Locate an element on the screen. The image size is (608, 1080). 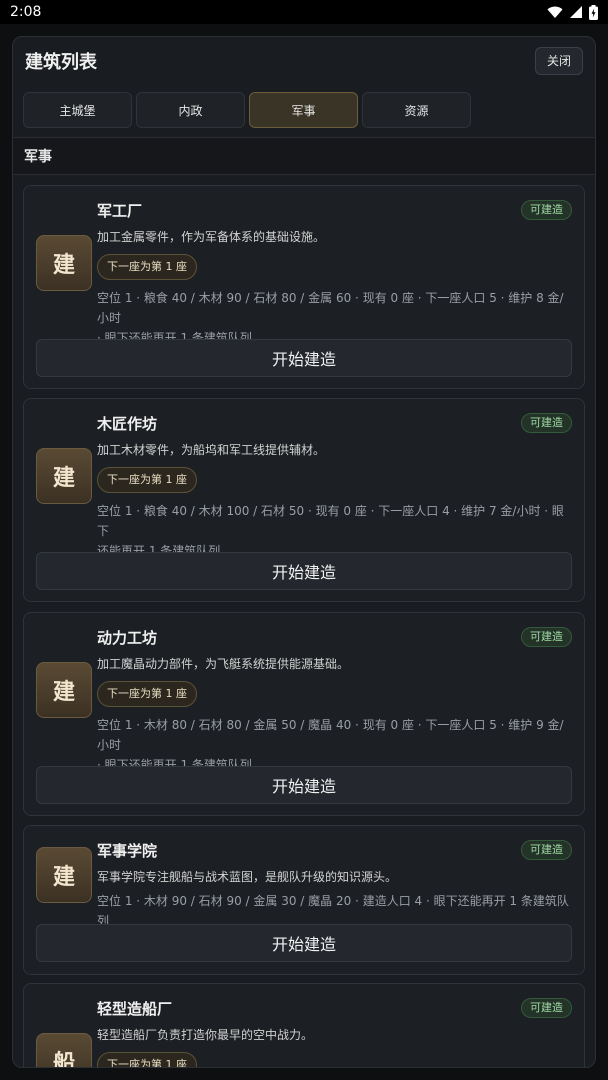
building-description: 加工魔晶动力部件，为飞艇系统提供能源基础。 is located at coordinates (223, 664).